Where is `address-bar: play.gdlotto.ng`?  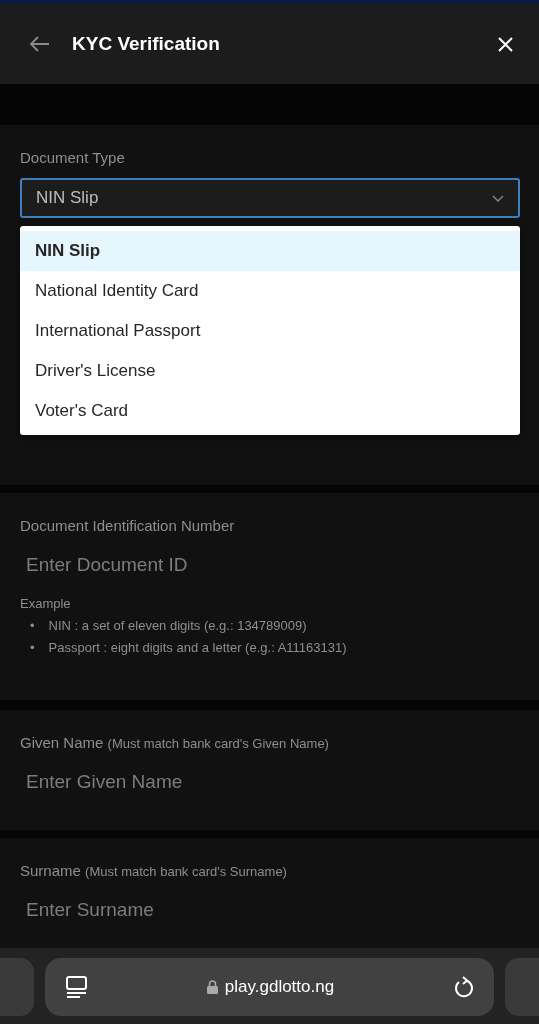 address-bar: play.gdlotto.ng is located at coordinates (269, 987).